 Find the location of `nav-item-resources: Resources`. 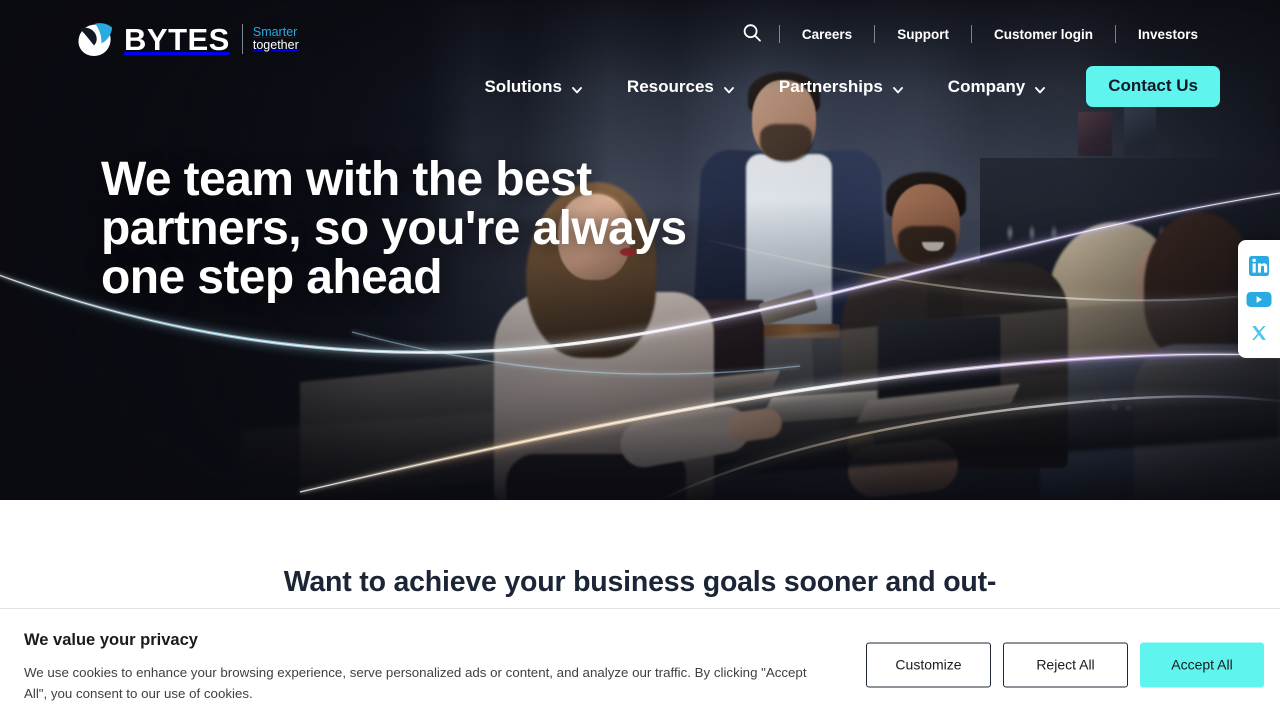

nav-item-resources: Resources is located at coordinates (681, 87).